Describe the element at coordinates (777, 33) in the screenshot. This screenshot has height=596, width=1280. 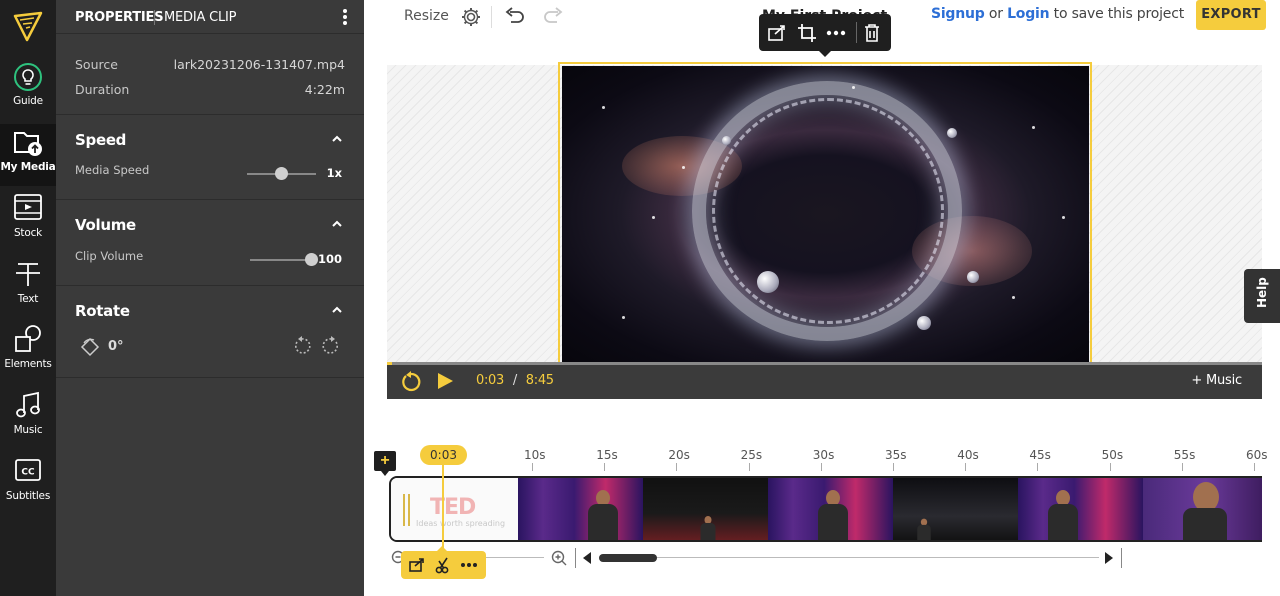
I see `replace-media-icon` at that location.